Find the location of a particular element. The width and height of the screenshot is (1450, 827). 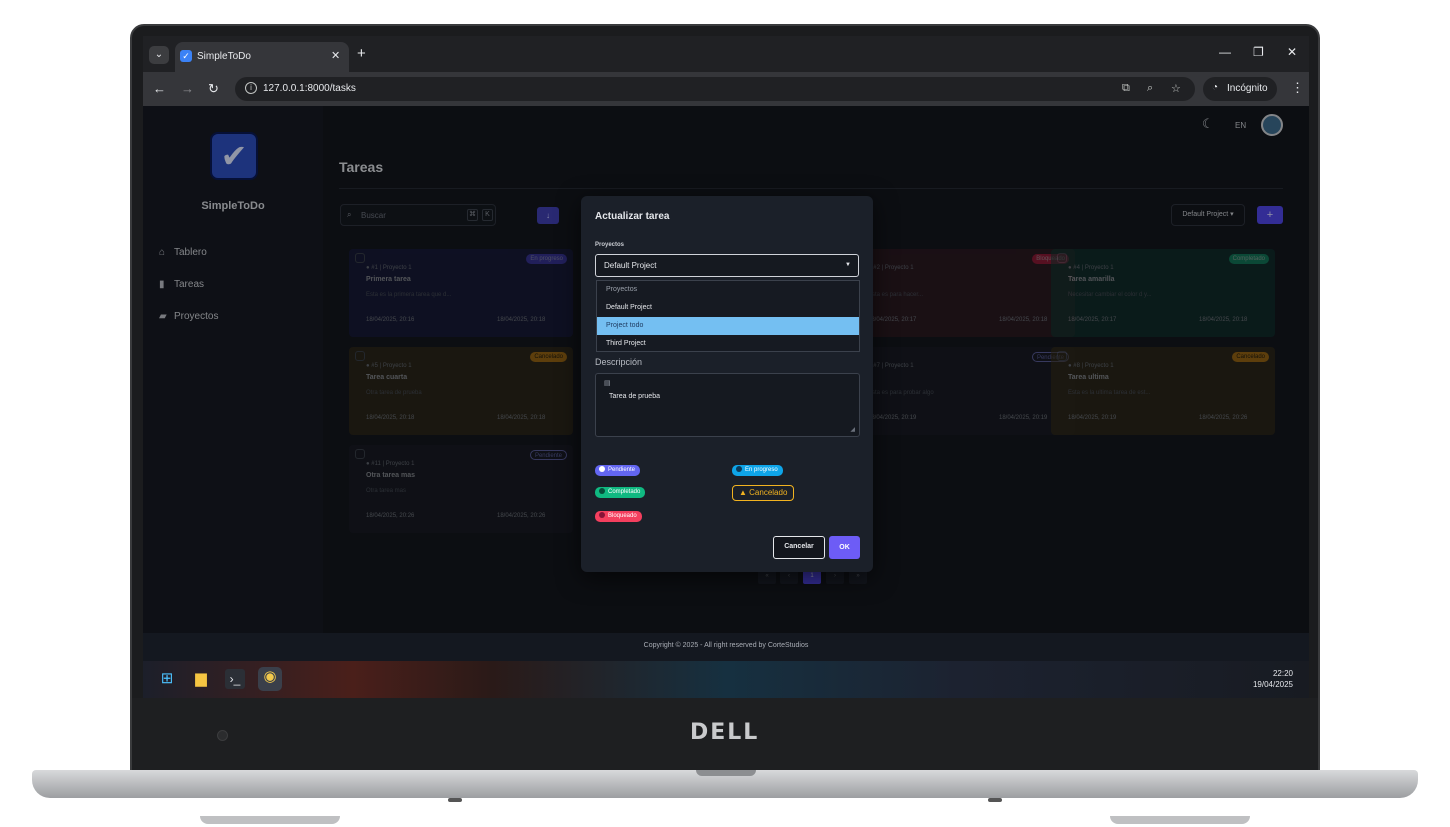

clock-time: 22:20 is located at coordinates (1282, 673).